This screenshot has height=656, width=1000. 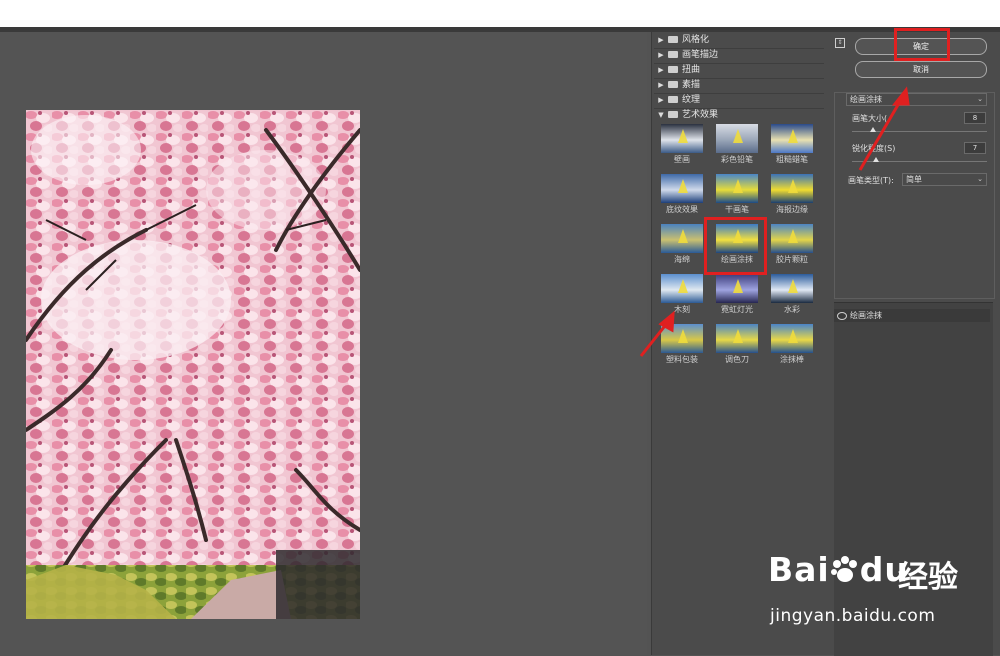 I want to click on watermark-logo: Bai du, so click(x=838, y=569).